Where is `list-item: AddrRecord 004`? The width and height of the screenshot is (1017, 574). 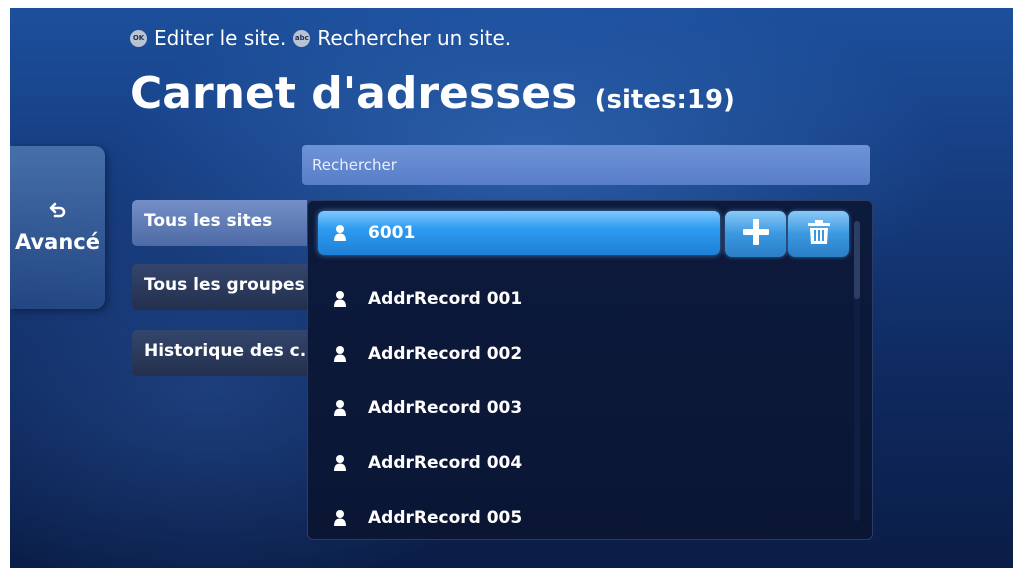
list-item: AddrRecord 004 is located at coordinates (518, 463).